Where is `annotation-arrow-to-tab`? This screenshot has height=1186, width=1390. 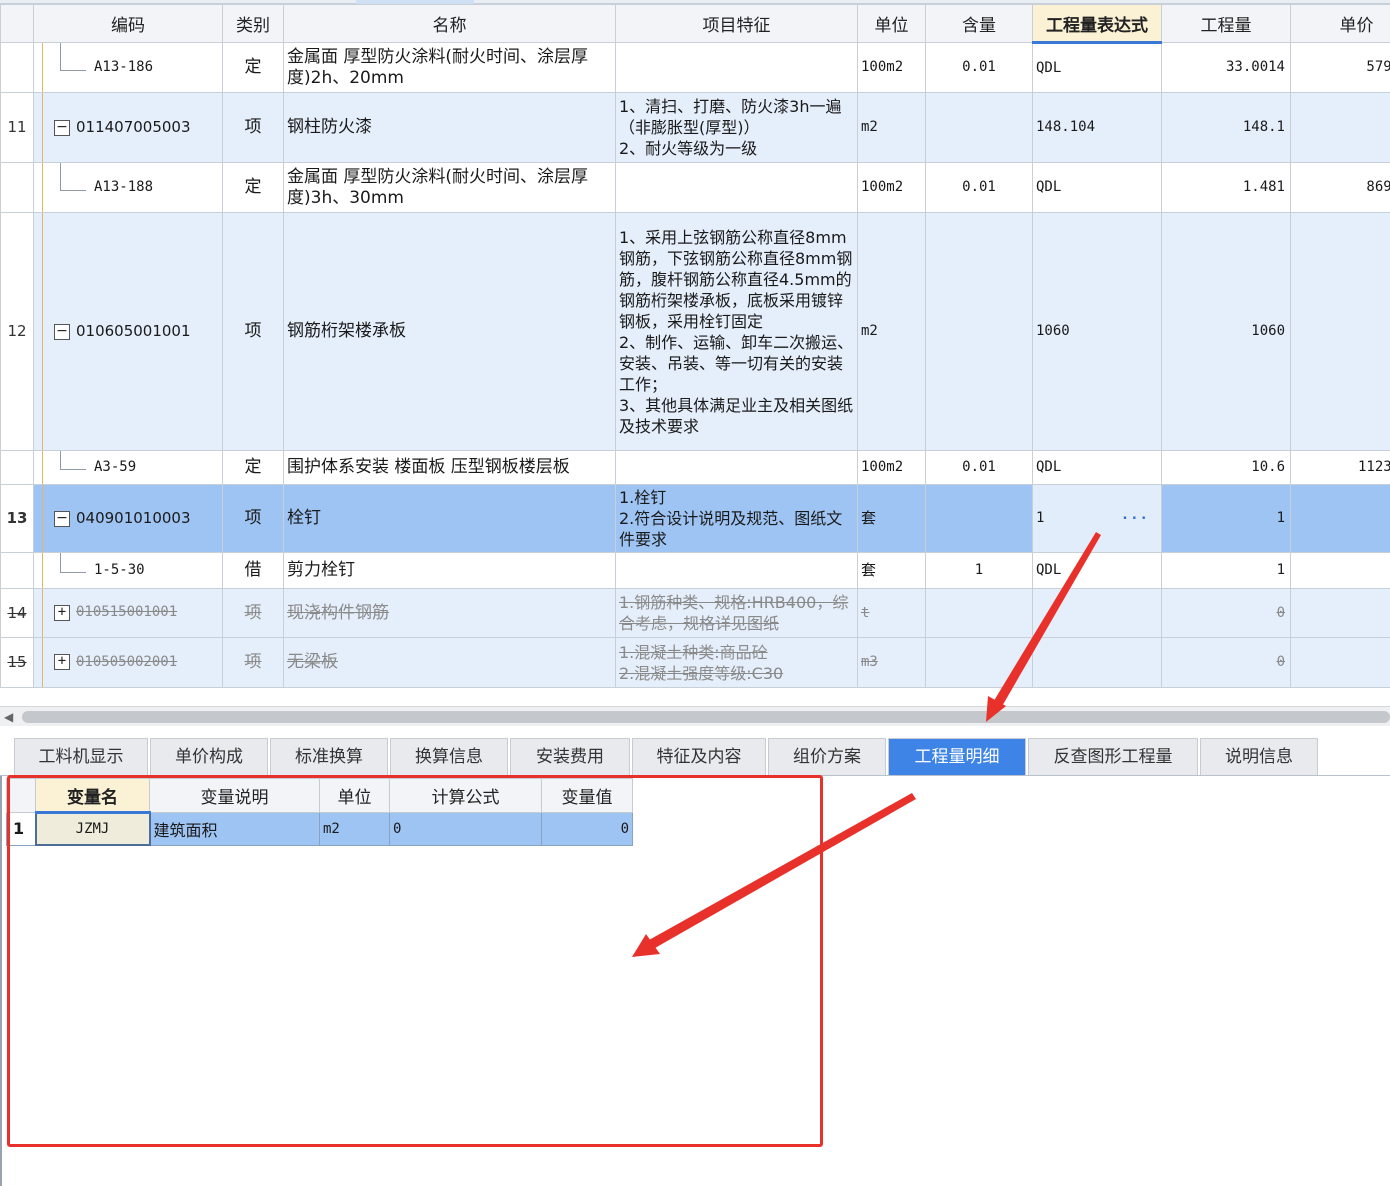
annotation-arrow-to-tab is located at coordinates (1043, 627).